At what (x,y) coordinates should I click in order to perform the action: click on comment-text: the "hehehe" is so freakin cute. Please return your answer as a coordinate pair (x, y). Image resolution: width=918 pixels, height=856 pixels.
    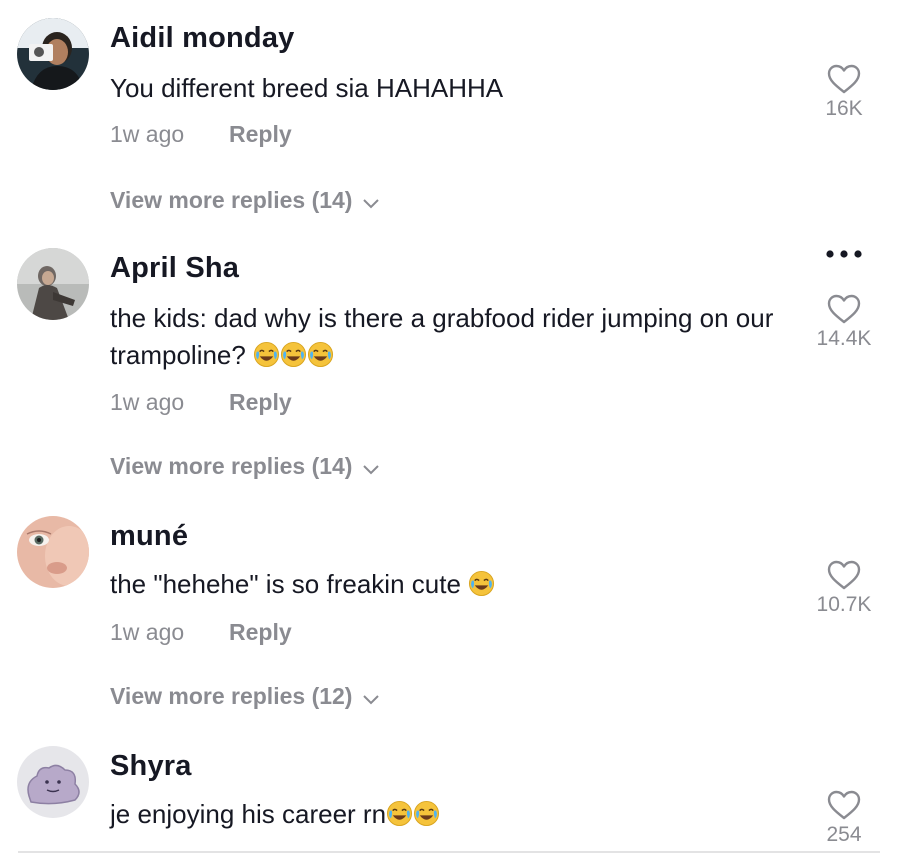
    Looking at the image, I should click on (460, 584).